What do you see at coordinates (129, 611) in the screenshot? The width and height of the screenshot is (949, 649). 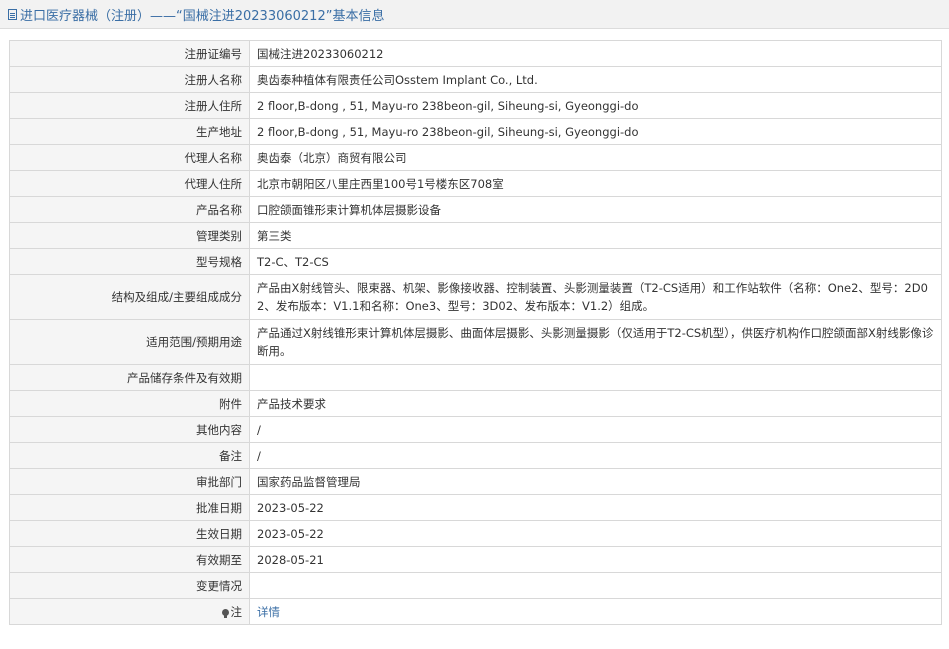 I see `note-label-cell: 注` at bounding box center [129, 611].